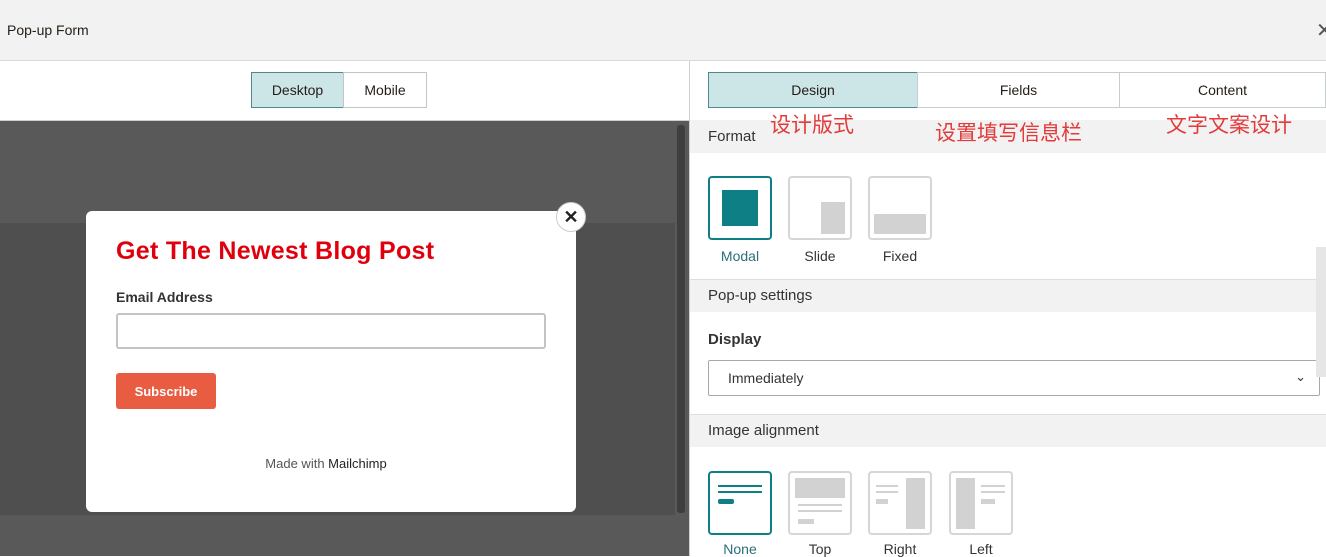 This screenshot has height=557, width=1326. I want to click on chevron-down-icon: ⌄, so click(1300, 376).